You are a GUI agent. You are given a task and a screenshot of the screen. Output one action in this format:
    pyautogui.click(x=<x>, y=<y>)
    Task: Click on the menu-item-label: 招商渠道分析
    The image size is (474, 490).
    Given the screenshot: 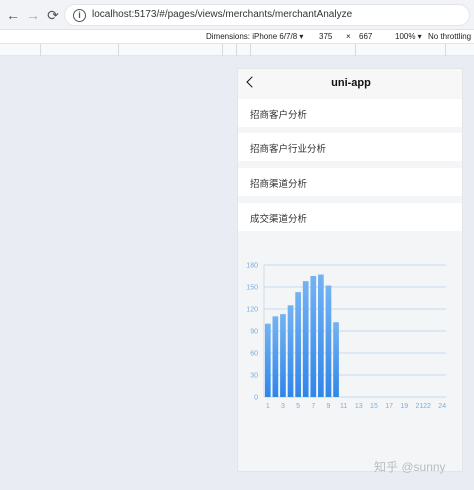 What is the action you would take?
    pyautogui.click(x=279, y=184)
    